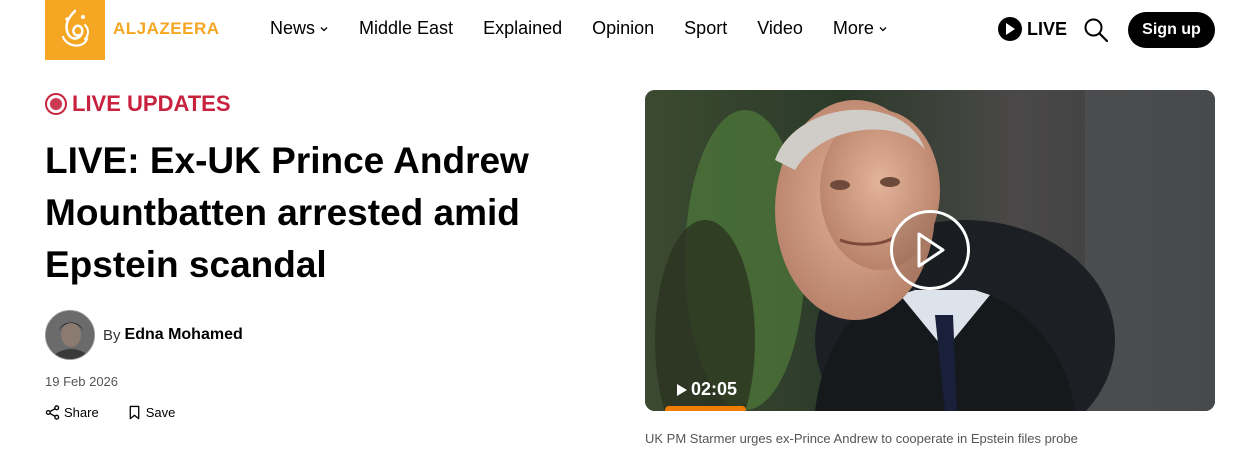 The image size is (1260, 454). What do you see at coordinates (1096, 30) in the screenshot?
I see `search-icon` at bounding box center [1096, 30].